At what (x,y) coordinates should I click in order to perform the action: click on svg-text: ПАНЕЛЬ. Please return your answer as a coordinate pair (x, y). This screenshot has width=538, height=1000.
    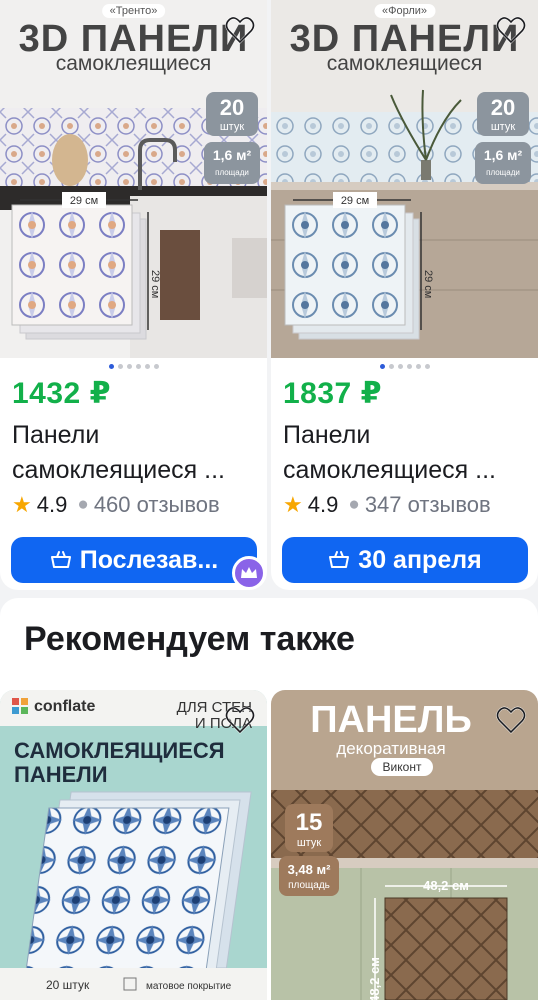
    Looking at the image, I should click on (391, 720).